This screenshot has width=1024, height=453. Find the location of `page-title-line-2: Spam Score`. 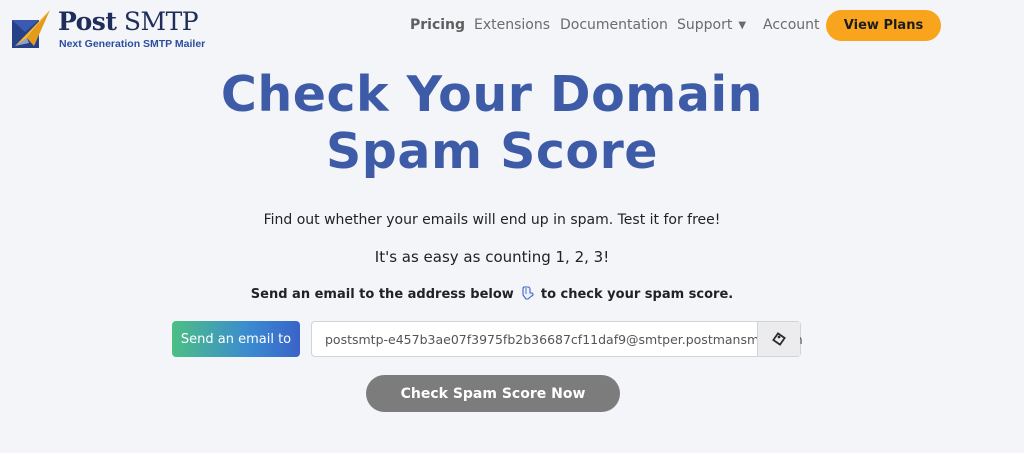

page-title-line-2: Spam Score is located at coordinates (492, 151).